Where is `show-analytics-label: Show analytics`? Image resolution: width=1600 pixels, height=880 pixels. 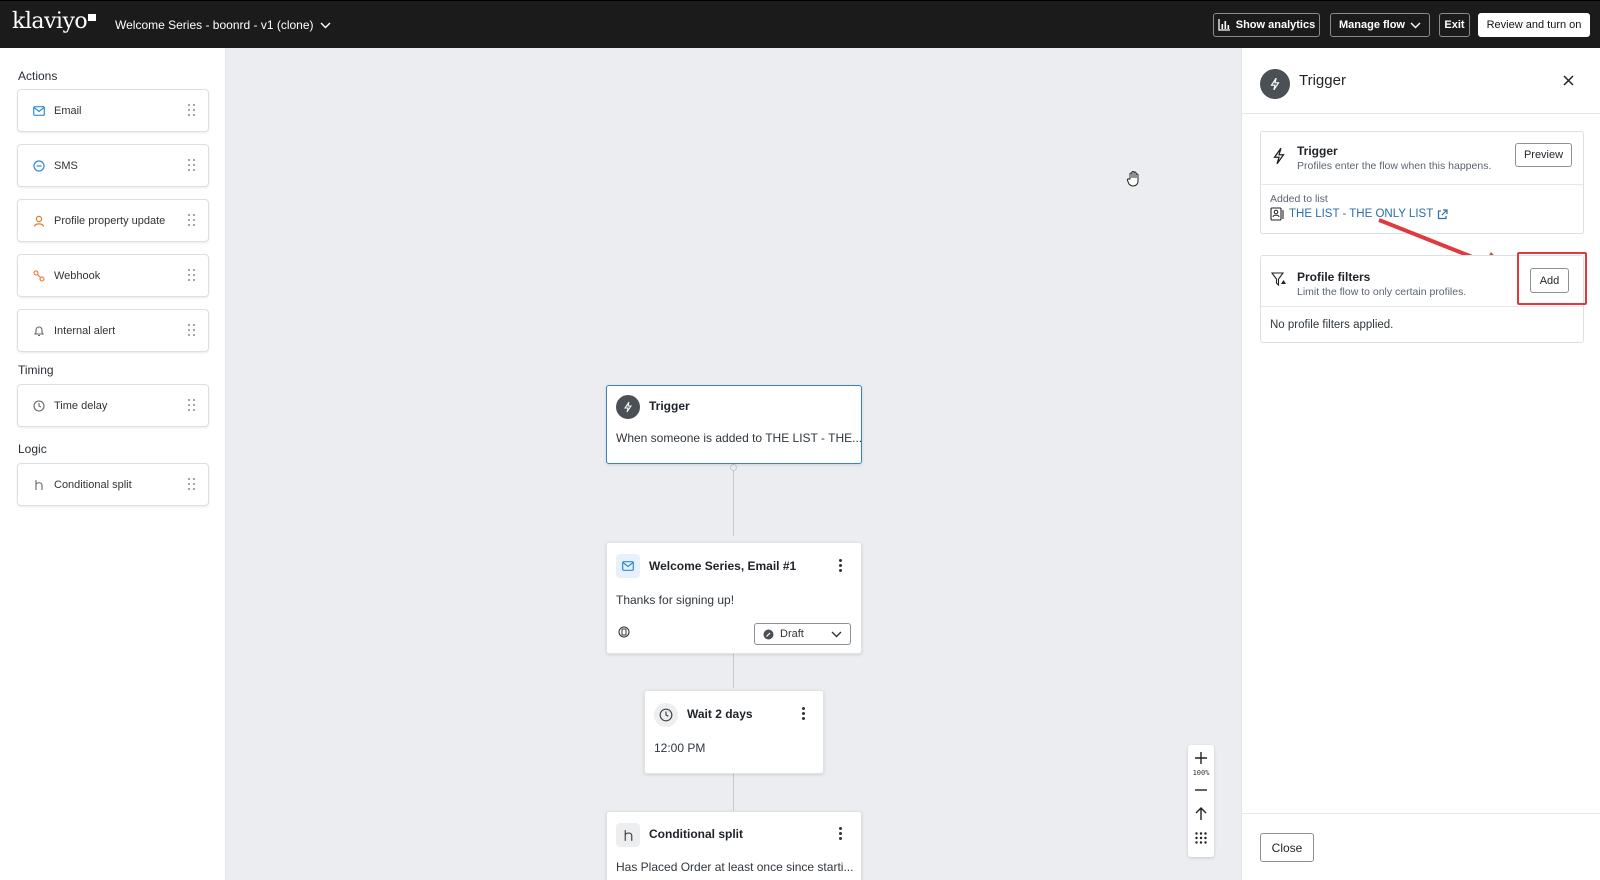 show-analytics-label: Show analytics is located at coordinates (1275, 25).